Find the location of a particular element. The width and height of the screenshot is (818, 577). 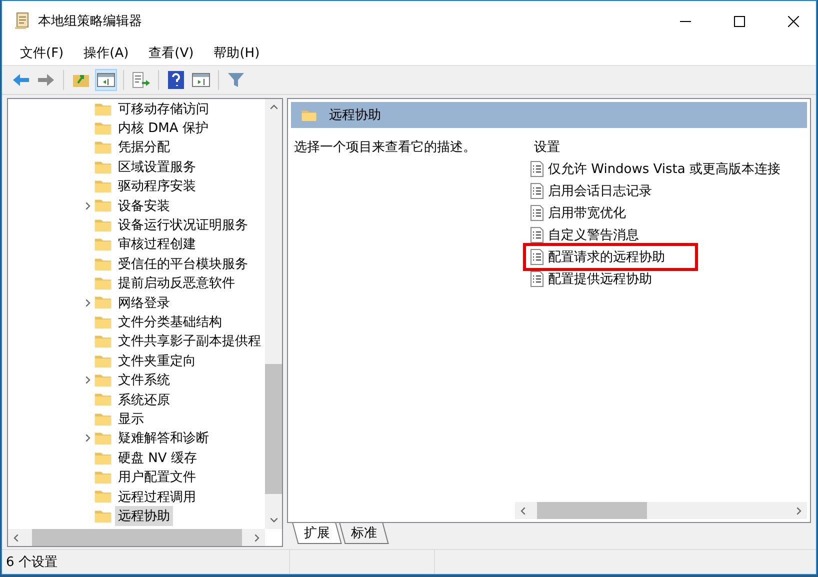

setting-label: 启用带宽优化 is located at coordinates (587, 213).